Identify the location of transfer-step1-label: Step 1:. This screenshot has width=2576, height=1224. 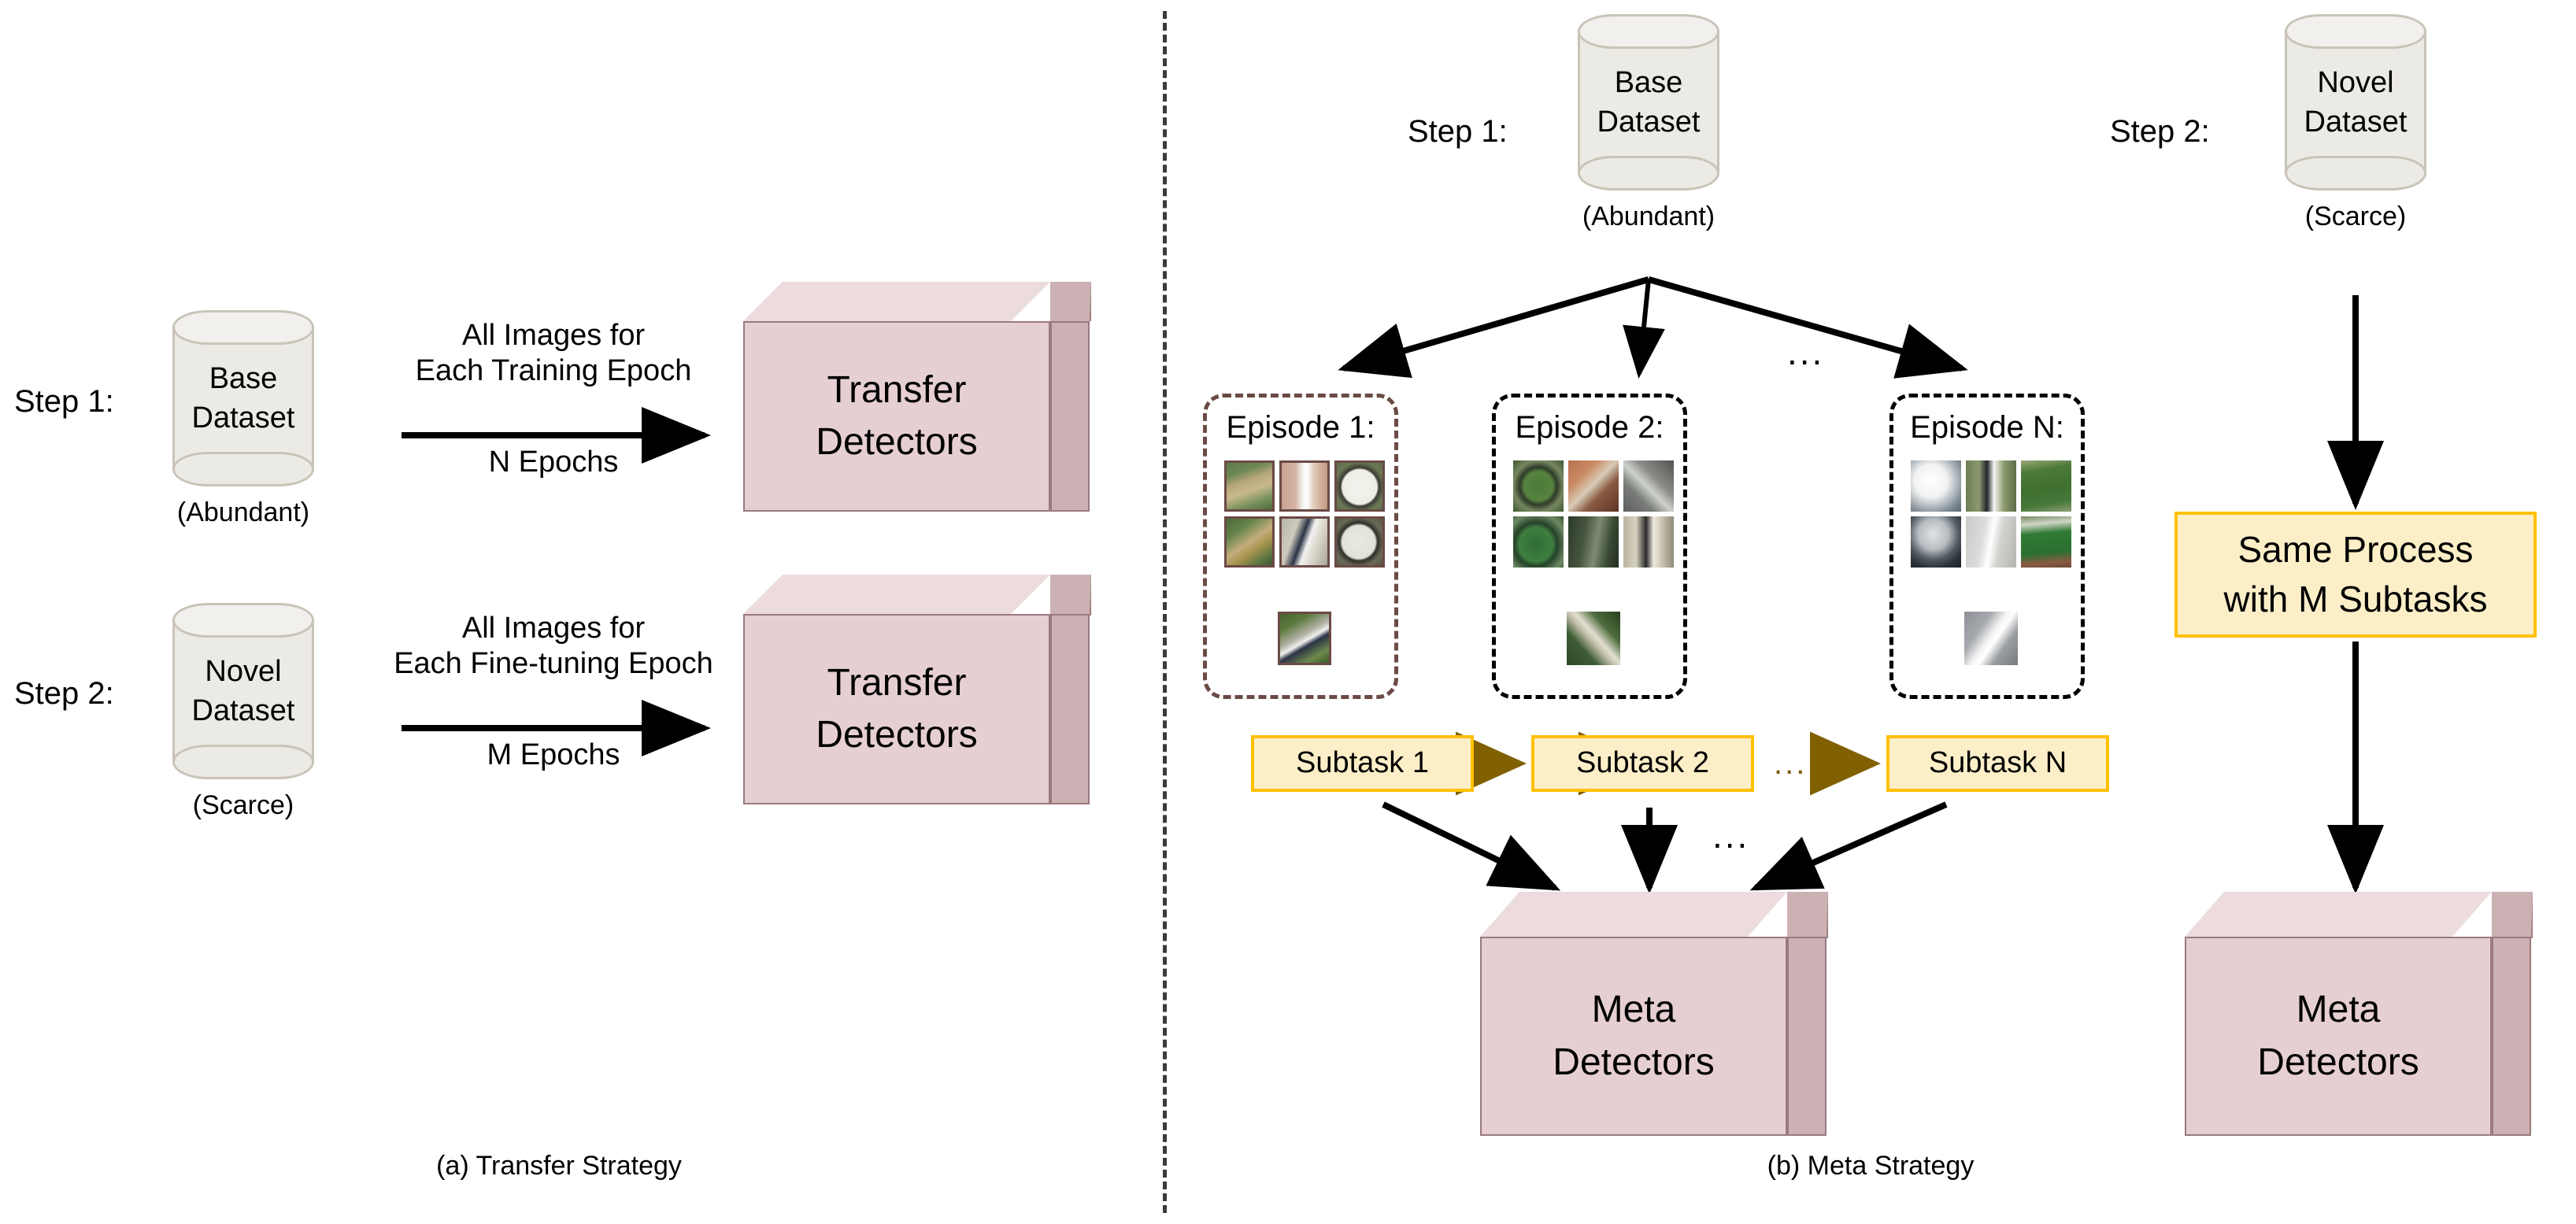
(64, 401).